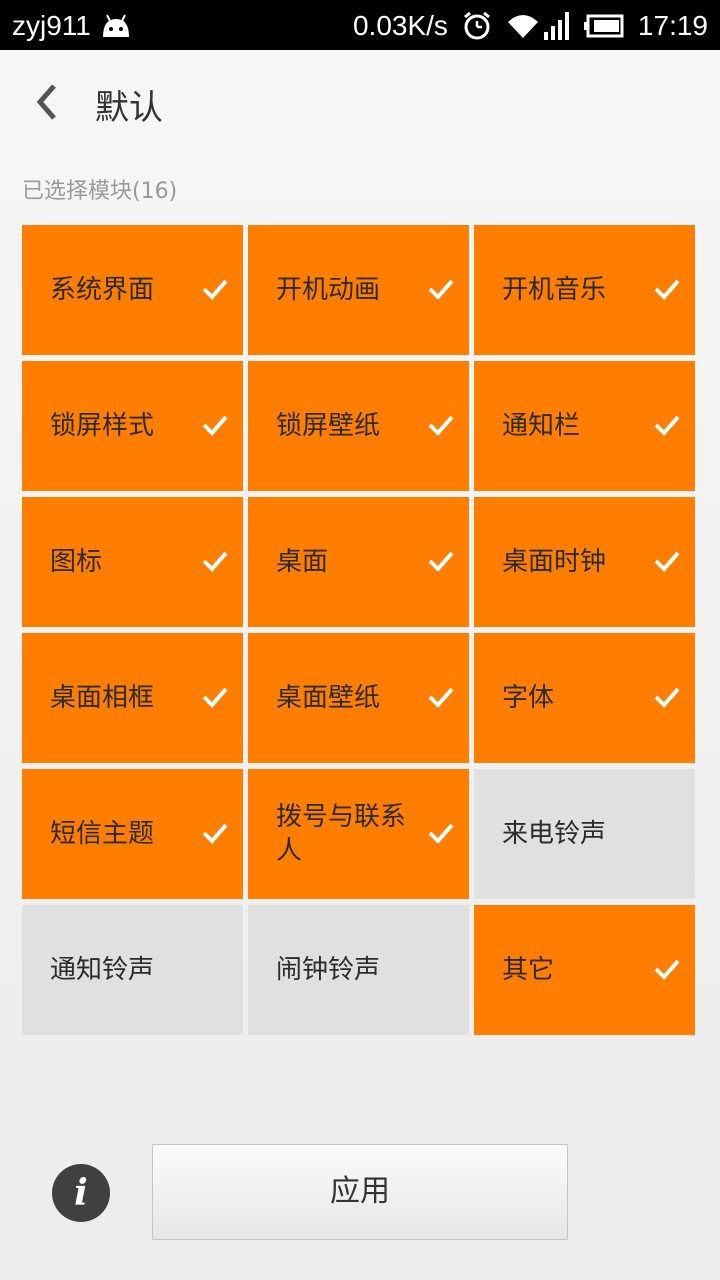  Describe the element at coordinates (584, 970) in the screenshot. I see `module-tile: 其它` at that location.